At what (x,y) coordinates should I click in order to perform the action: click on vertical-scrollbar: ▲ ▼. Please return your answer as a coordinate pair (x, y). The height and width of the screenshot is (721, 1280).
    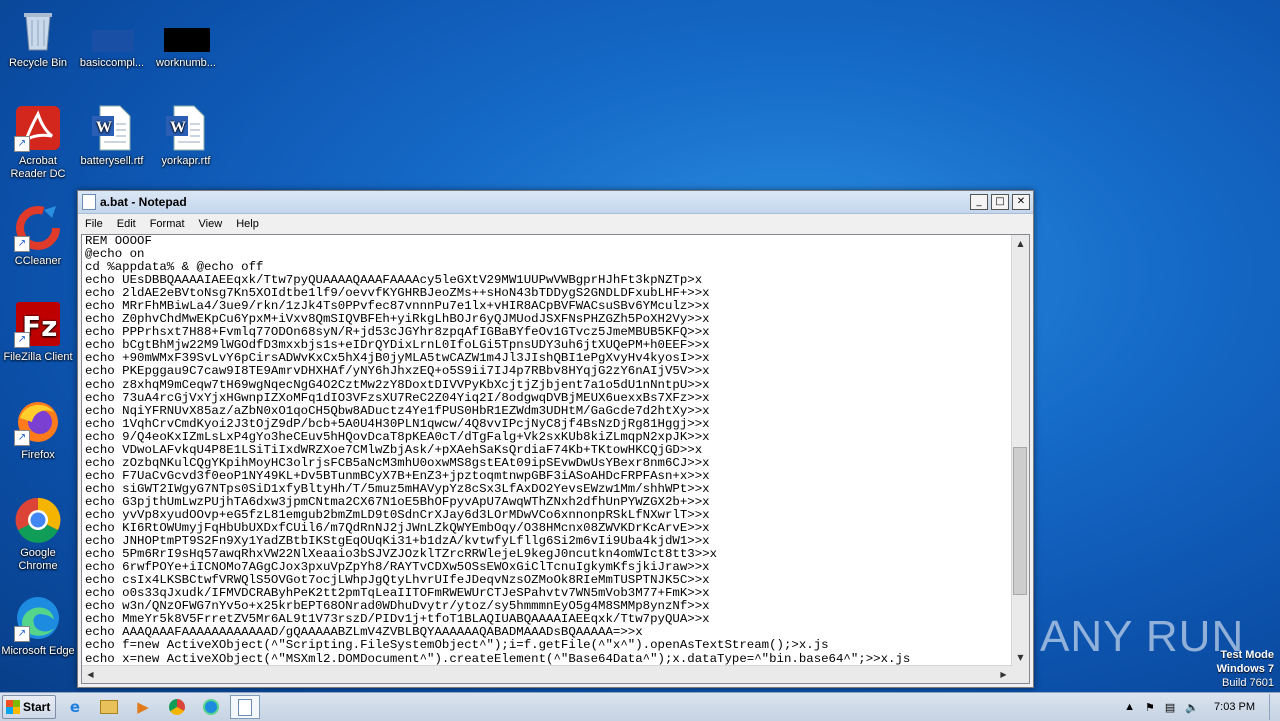
    Looking at the image, I should click on (1020, 450).